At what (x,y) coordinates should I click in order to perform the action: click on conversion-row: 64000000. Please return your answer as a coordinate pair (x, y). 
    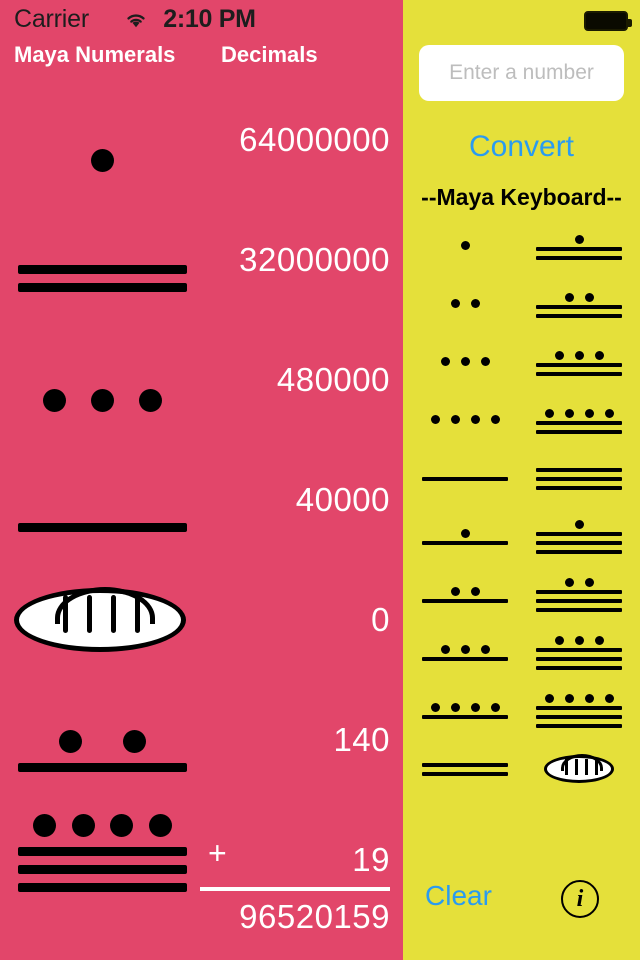
    Looking at the image, I should click on (201, 140).